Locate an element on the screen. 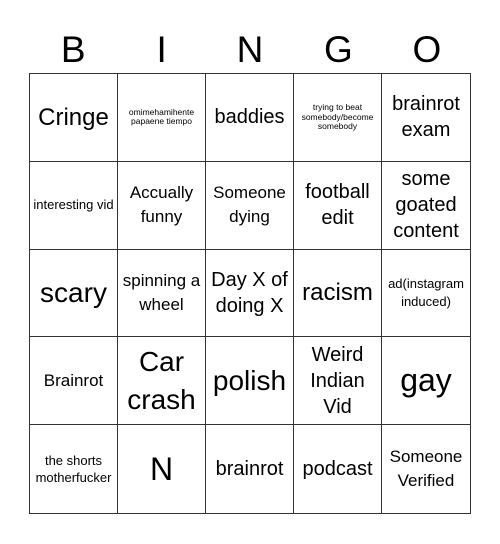 Image resolution: width=500 pixels, height=544 pixels. bingo-cell: the shorts motherfucker is located at coordinates (74, 469).